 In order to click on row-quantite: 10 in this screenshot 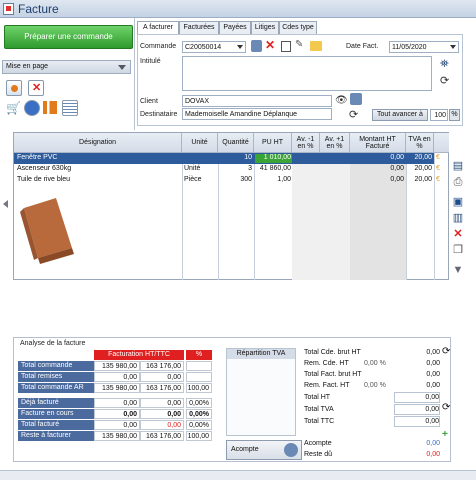, I will do `click(248, 157)`.